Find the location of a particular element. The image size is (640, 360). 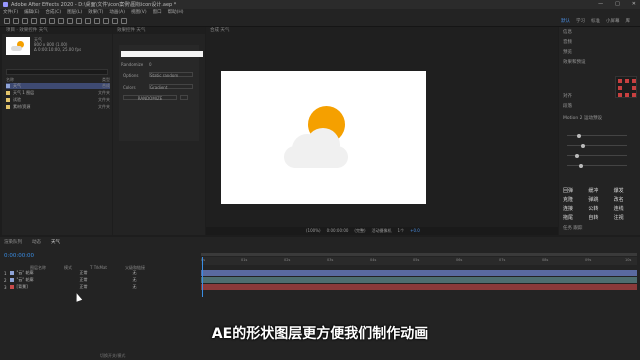

pen-tool-icon is located at coordinates (79, 21).